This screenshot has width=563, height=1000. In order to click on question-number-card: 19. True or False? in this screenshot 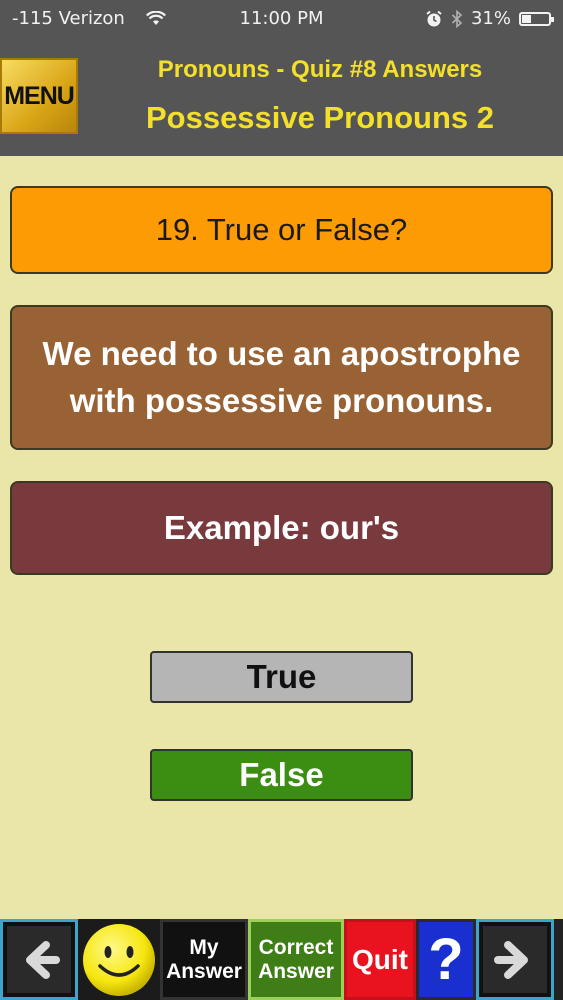, I will do `click(281, 230)`.